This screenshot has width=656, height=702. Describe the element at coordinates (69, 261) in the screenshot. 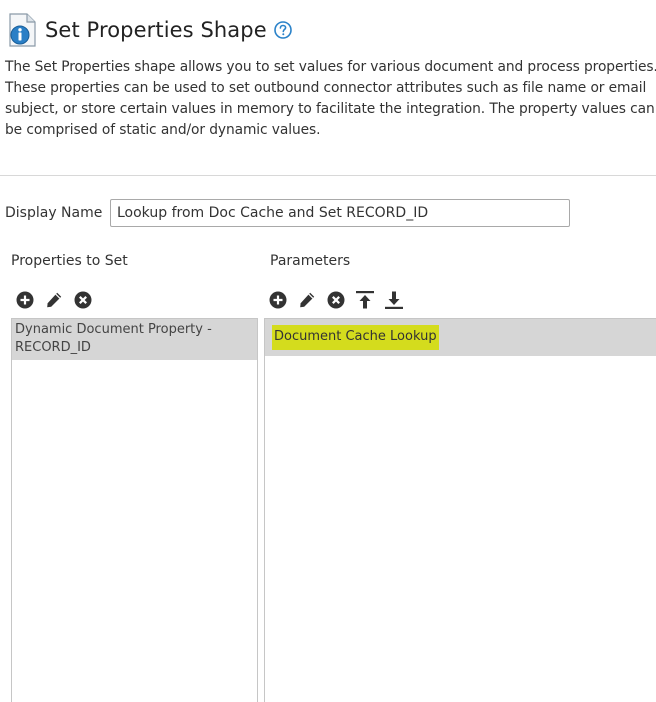

I see `properties-to-set-label: Properties to Set` at that location.